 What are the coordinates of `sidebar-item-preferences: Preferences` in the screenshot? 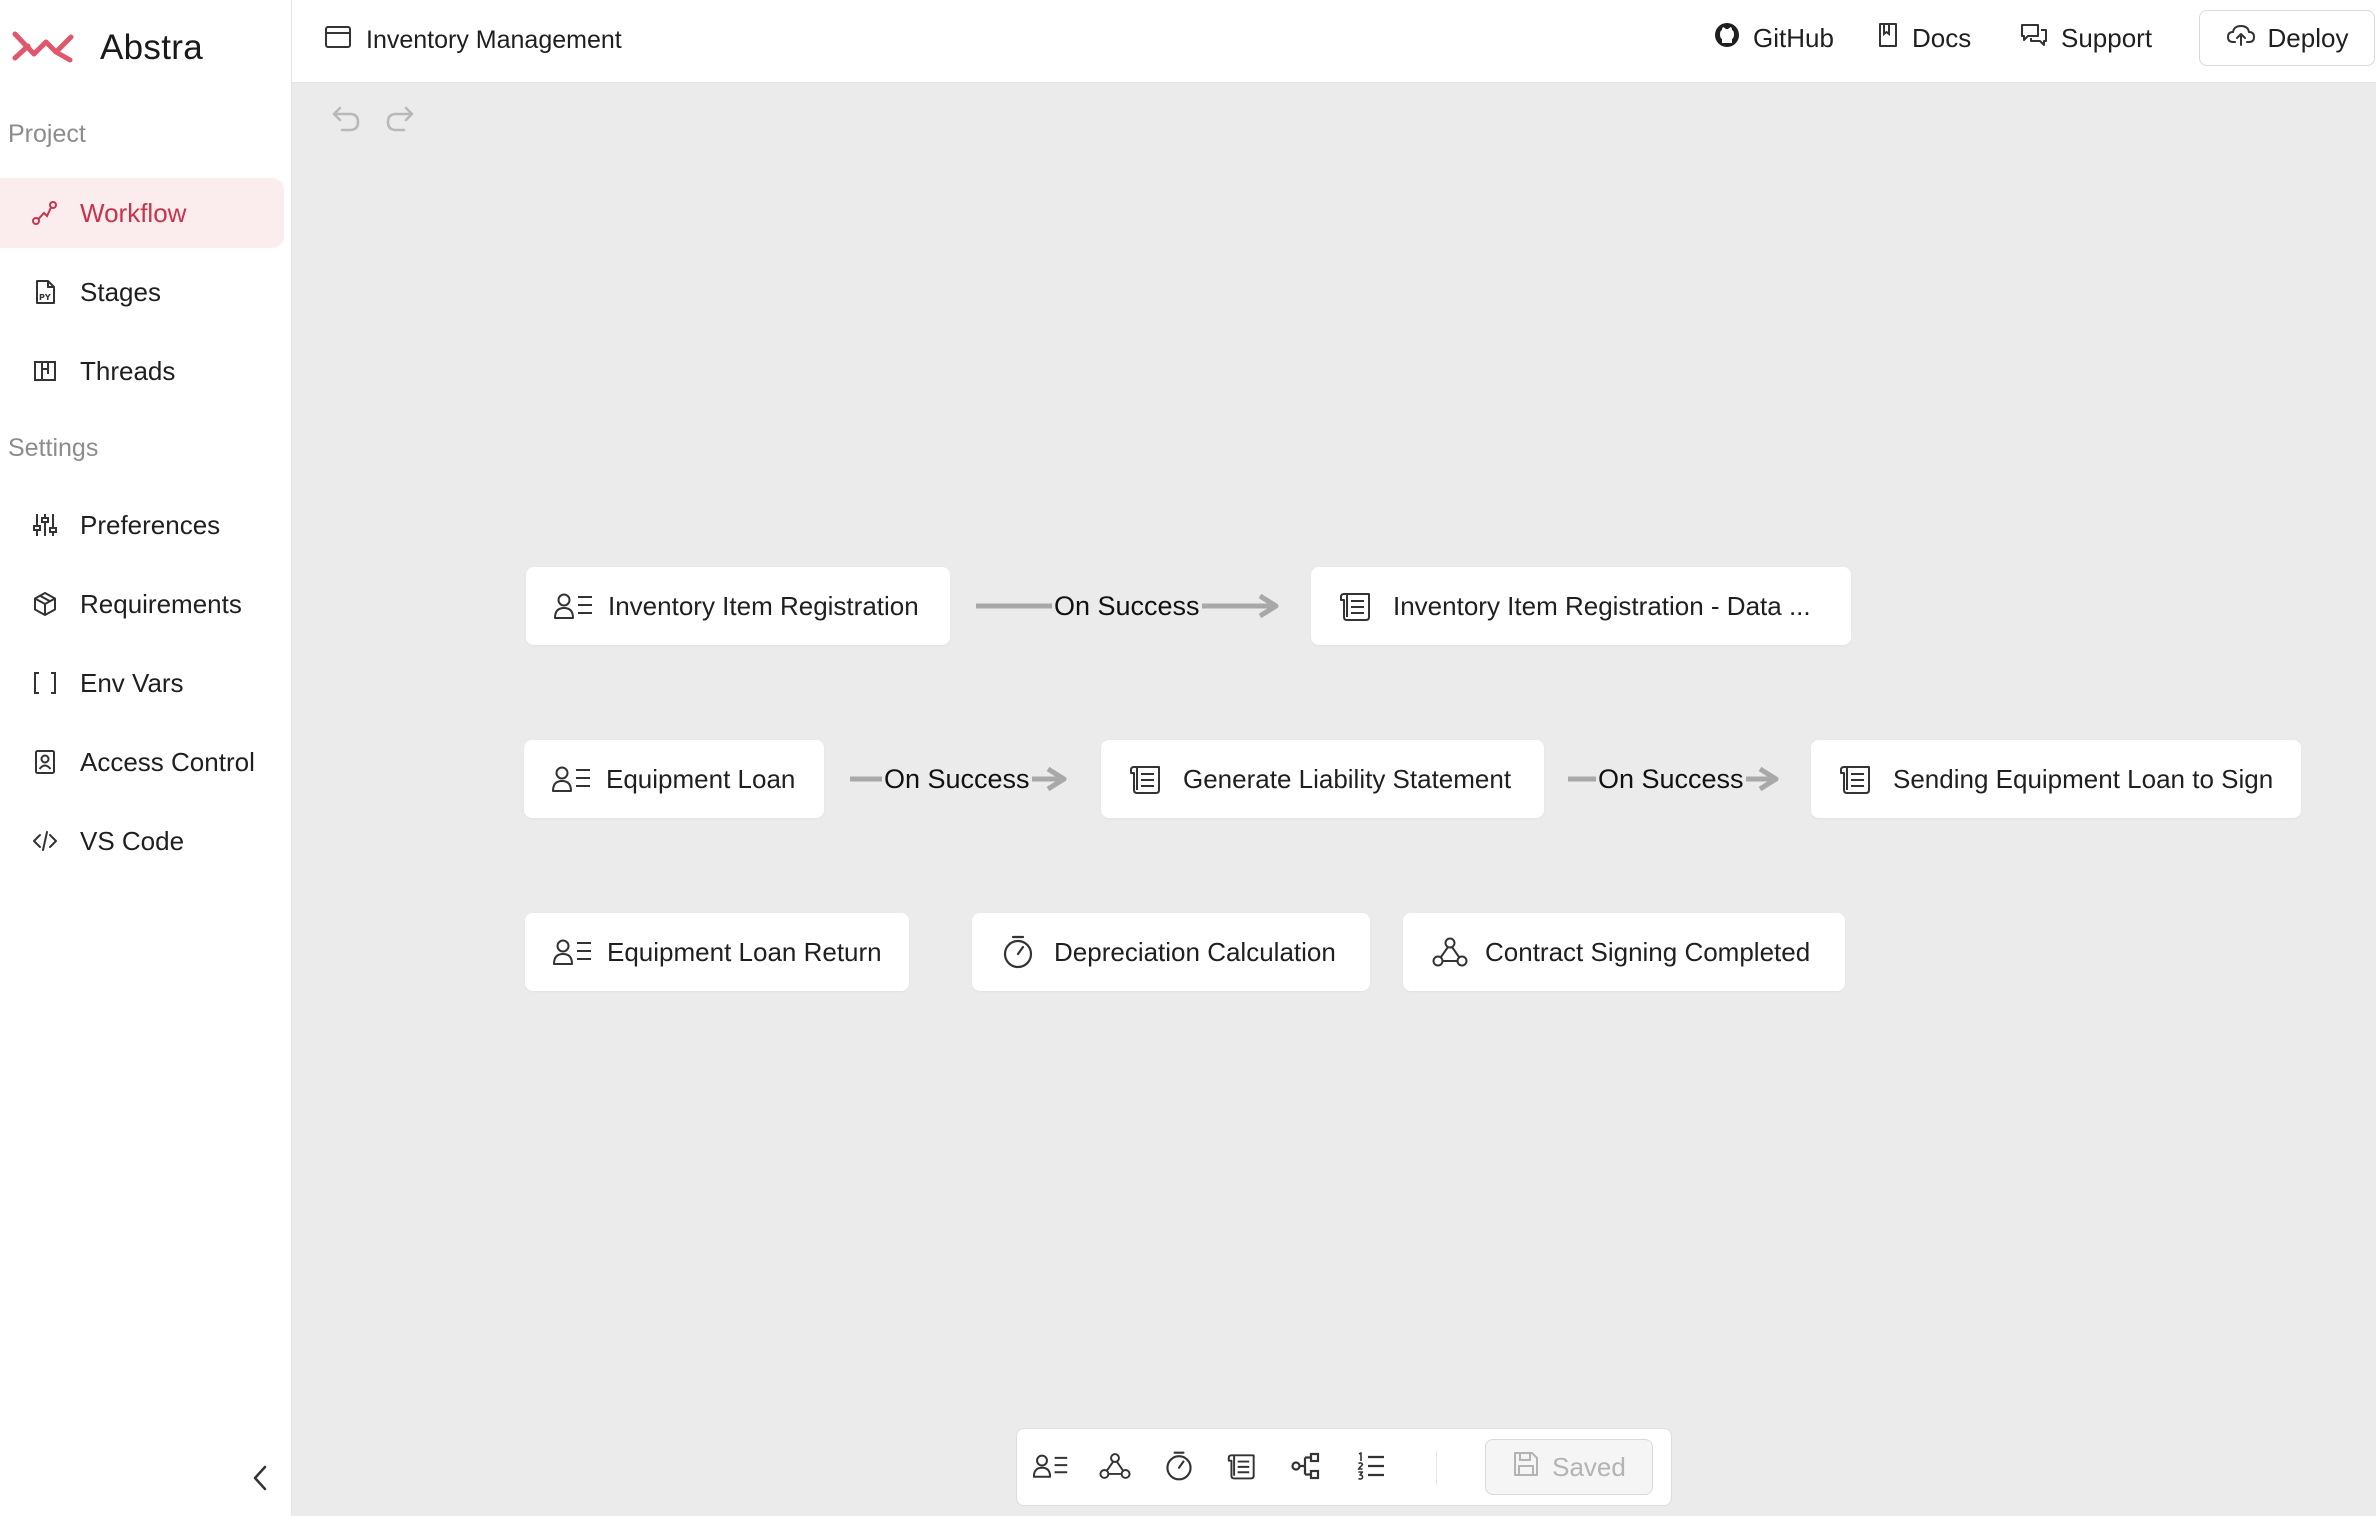 It's located at (142, 525).